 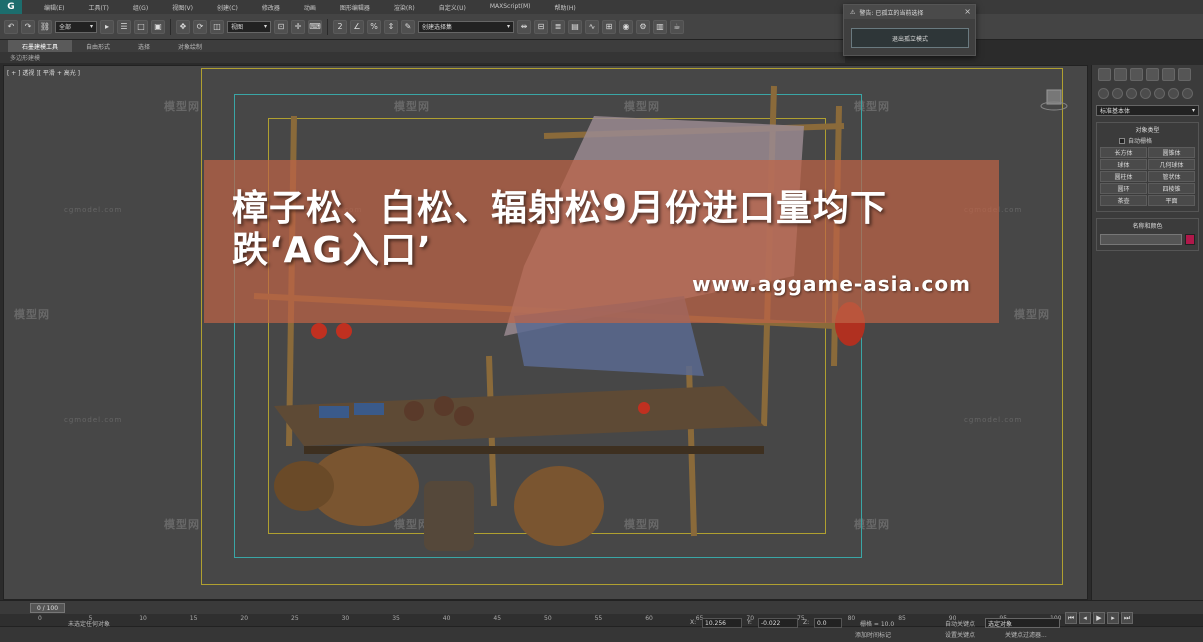 I want to click on go-to-start-icon: ⏮, so click(x=1071, y=618).